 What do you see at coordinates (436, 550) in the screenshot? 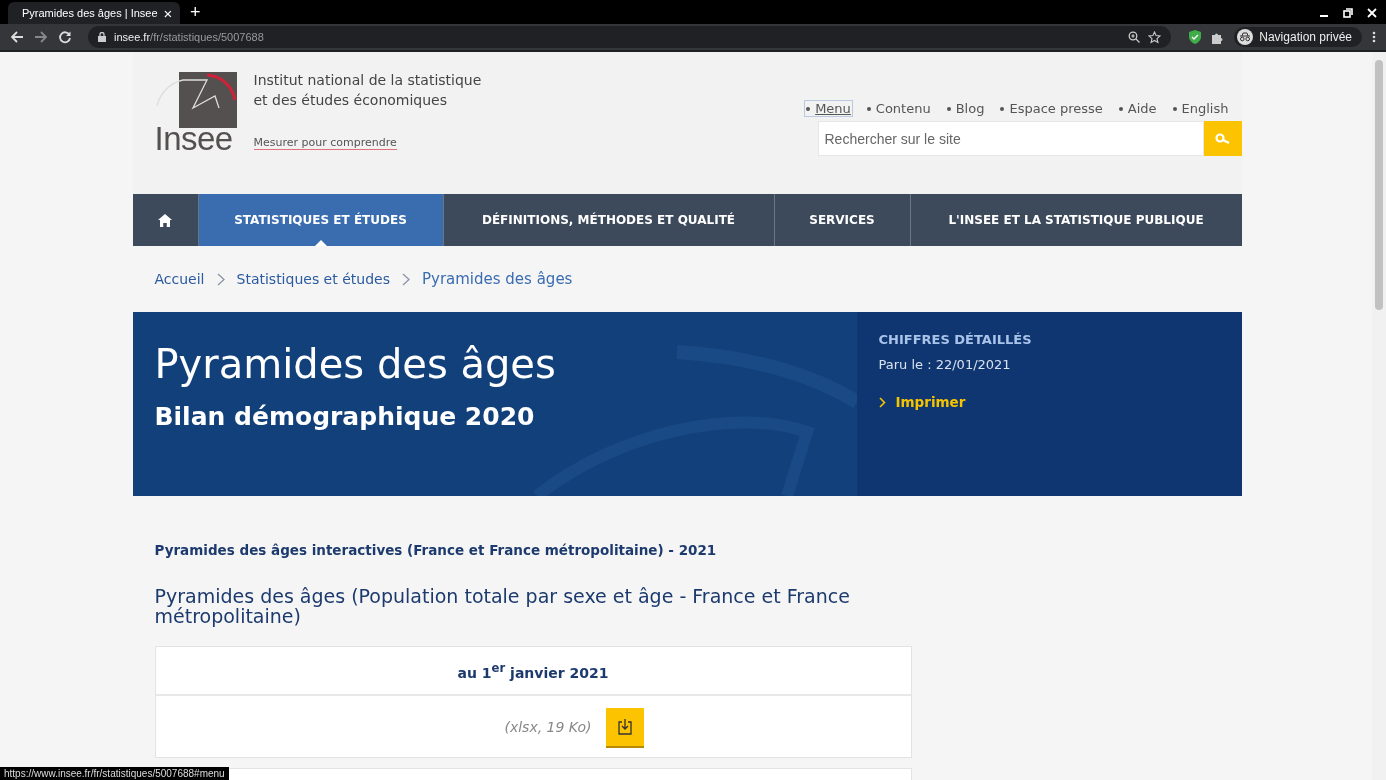
I see `section-title: Pyramides des âges interactives (France et France métropolitaine) - 2021` at bounding box center [436, 550].